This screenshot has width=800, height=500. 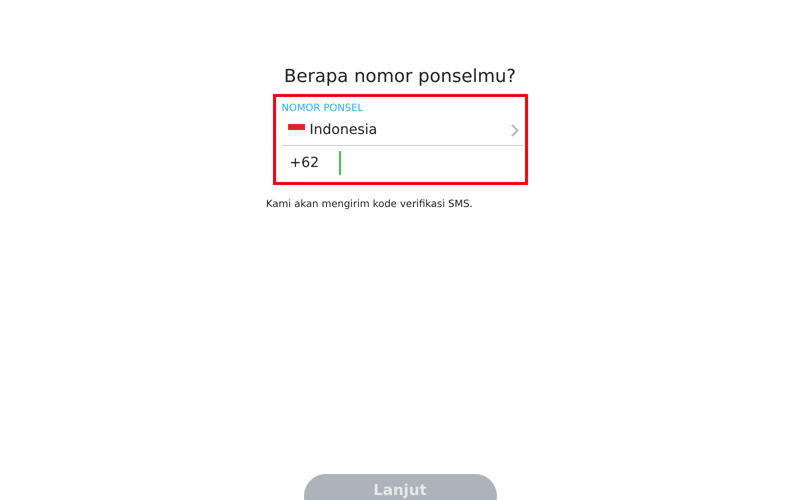 What do you see at coordinates (402, 130) in the screenshot?
I see `country-selector: Indonesia` at bounding box center [402, 130].